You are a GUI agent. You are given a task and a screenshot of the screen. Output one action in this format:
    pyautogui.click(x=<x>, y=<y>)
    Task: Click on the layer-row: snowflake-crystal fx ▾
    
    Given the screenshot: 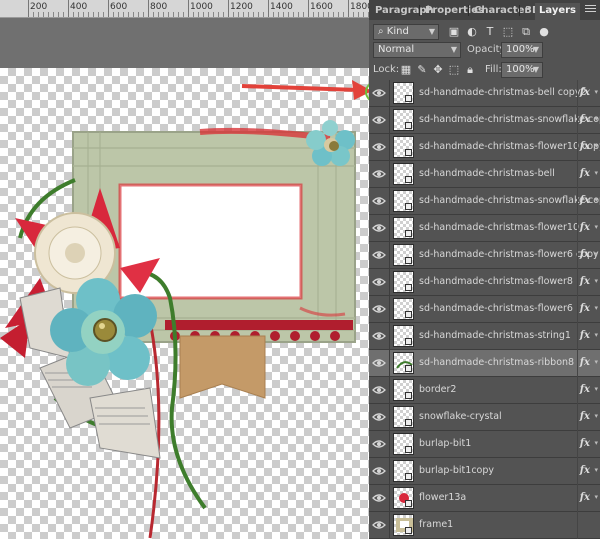 What is the action you would take?
    pyautogui.click(x=484, y=417)
    